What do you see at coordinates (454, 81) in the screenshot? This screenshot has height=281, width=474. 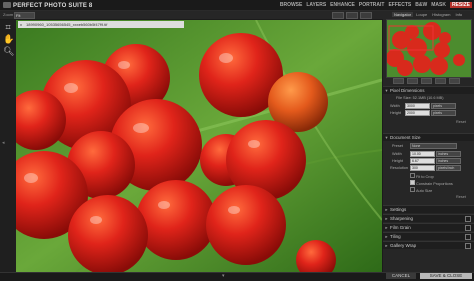 I see `nav-zoom-fill-button` at bounding box center [454, 81].